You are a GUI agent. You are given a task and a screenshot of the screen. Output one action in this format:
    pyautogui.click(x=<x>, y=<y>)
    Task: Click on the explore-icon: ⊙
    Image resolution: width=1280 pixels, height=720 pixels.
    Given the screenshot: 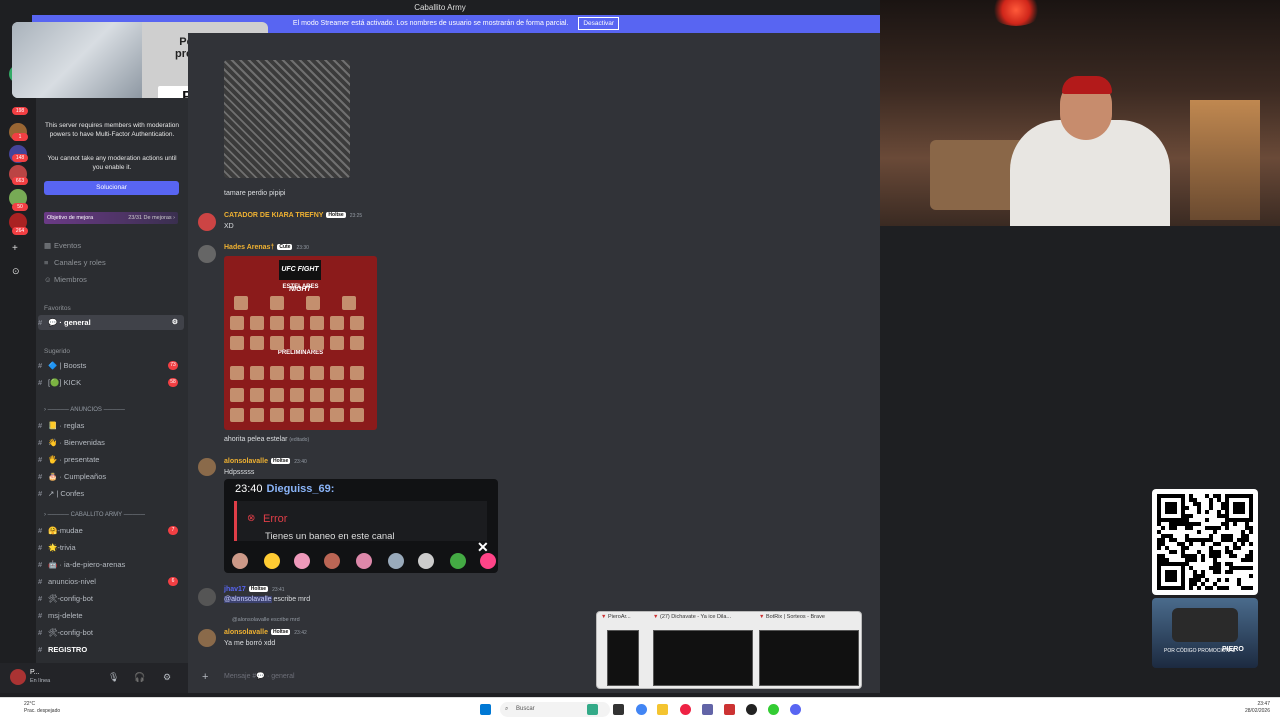 What is the action you would take?
    pyautogui.click(x=16, y=271)
    